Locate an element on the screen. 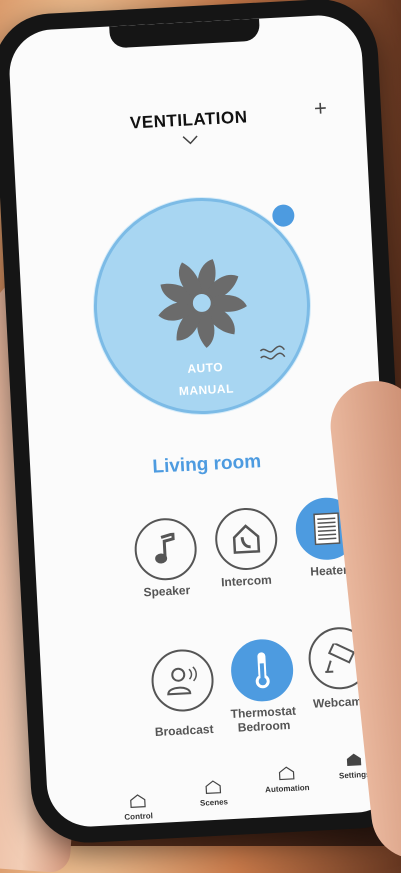 The image size is (401, 873). intercom-button is located at coordinates (246, 538).